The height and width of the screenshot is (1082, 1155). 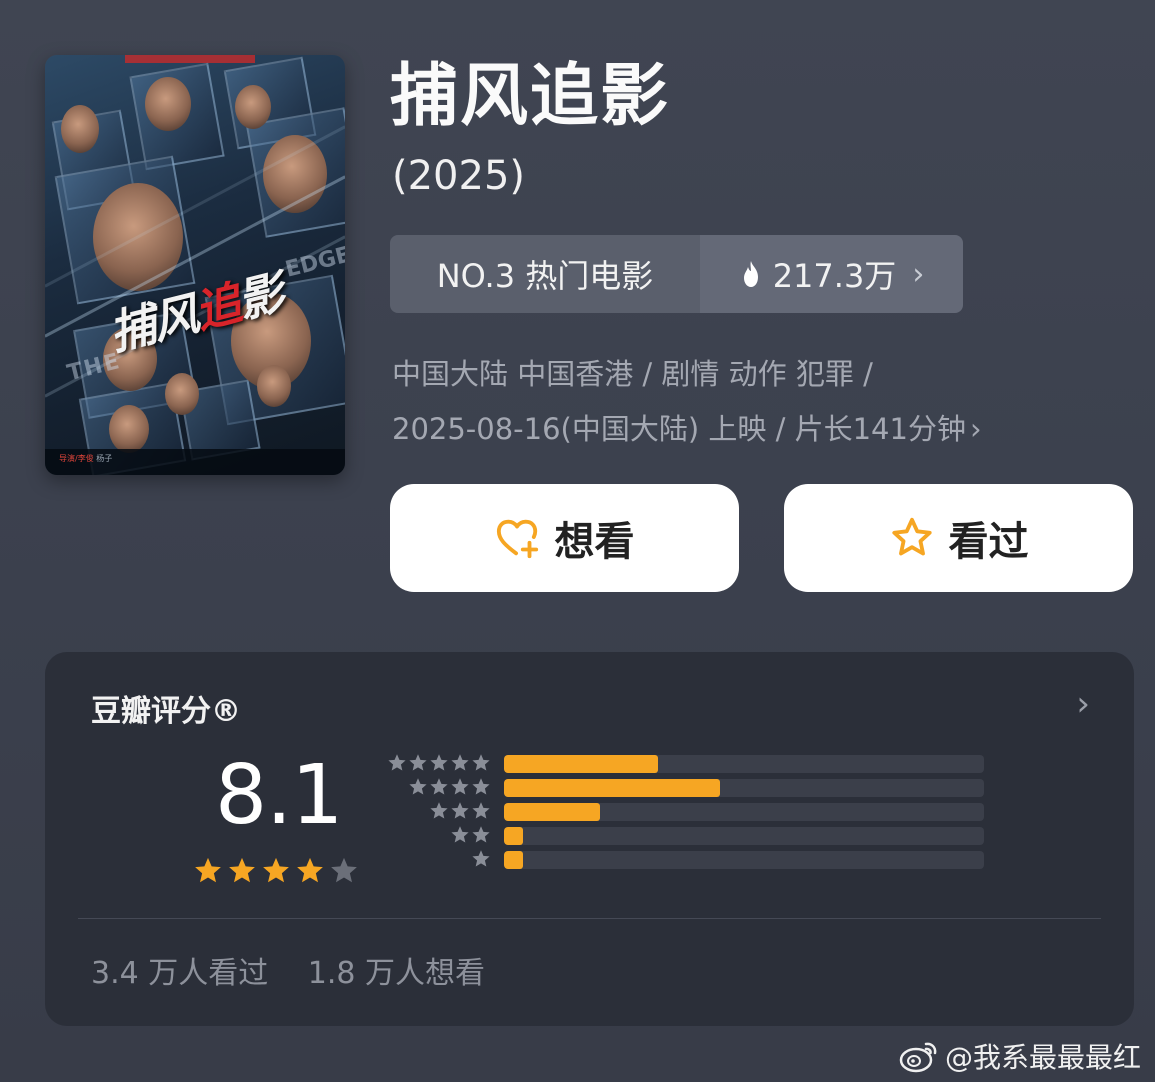 I want to click on movie-meta-release: 2025-08-16(中国大陆) 上映 / 片长141分钟 ›, so click(x=742, y=429).